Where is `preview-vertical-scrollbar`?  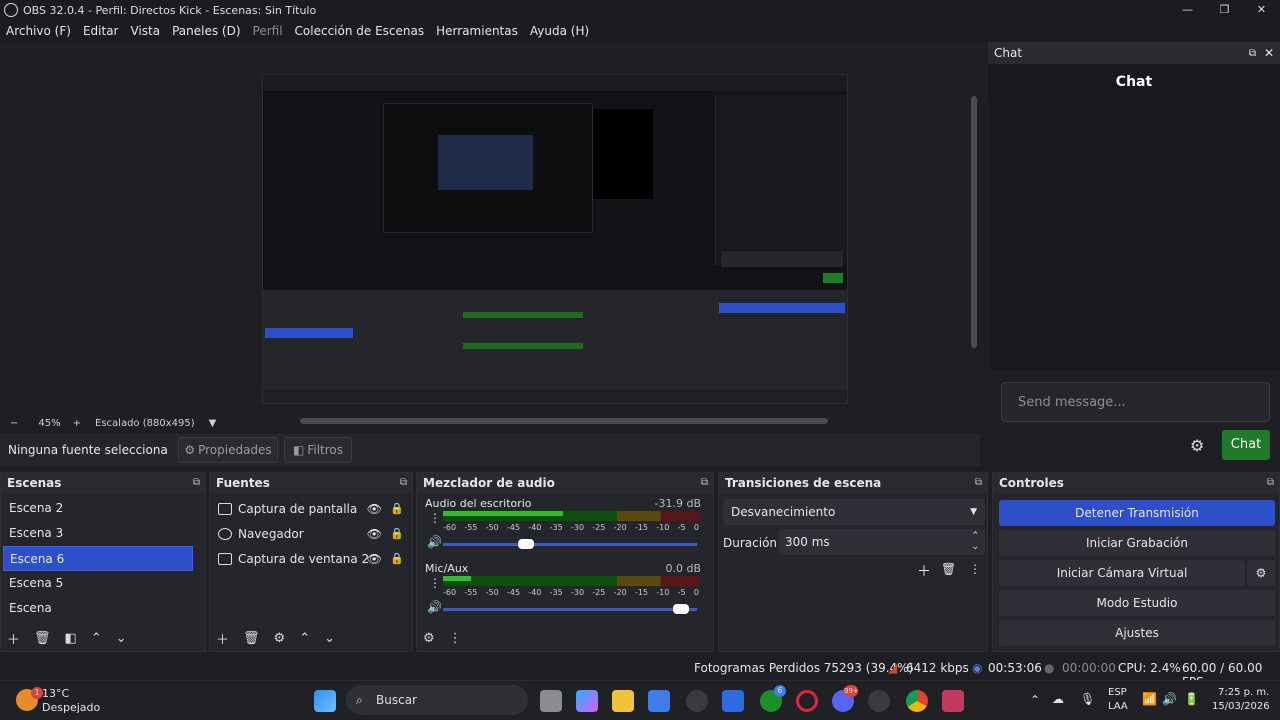
preview-vertical-scrollbar is located at coordinates (974, 222).